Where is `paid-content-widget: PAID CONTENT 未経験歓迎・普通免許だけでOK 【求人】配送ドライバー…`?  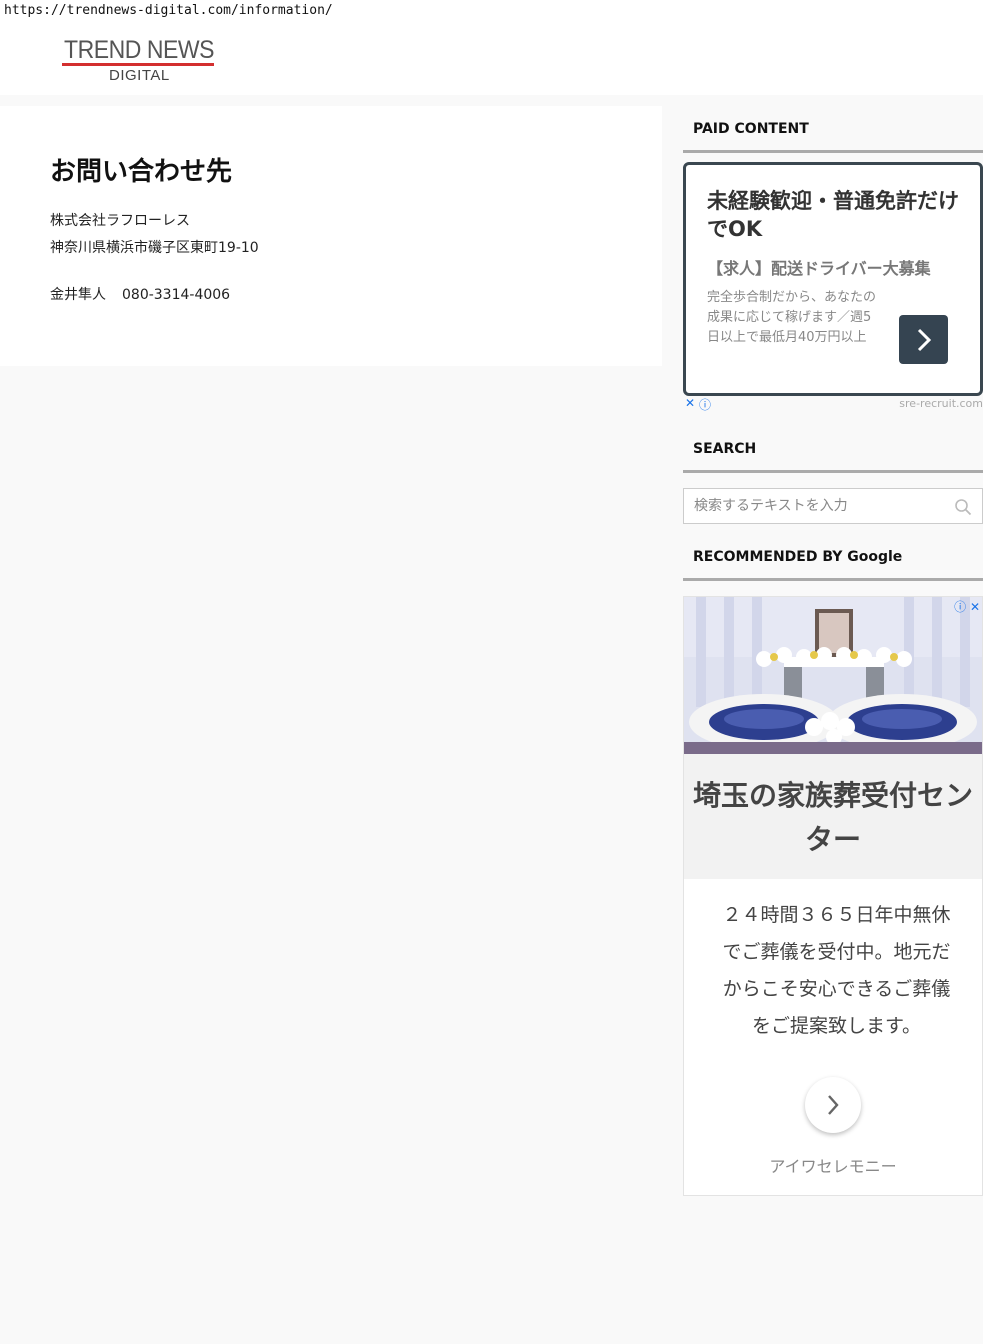 paid-content-widget: PAID CONTENT 未経験歓迎・普通免許だけでOK 【求人】配送ドライバー… is located at coordinates (833, 259).